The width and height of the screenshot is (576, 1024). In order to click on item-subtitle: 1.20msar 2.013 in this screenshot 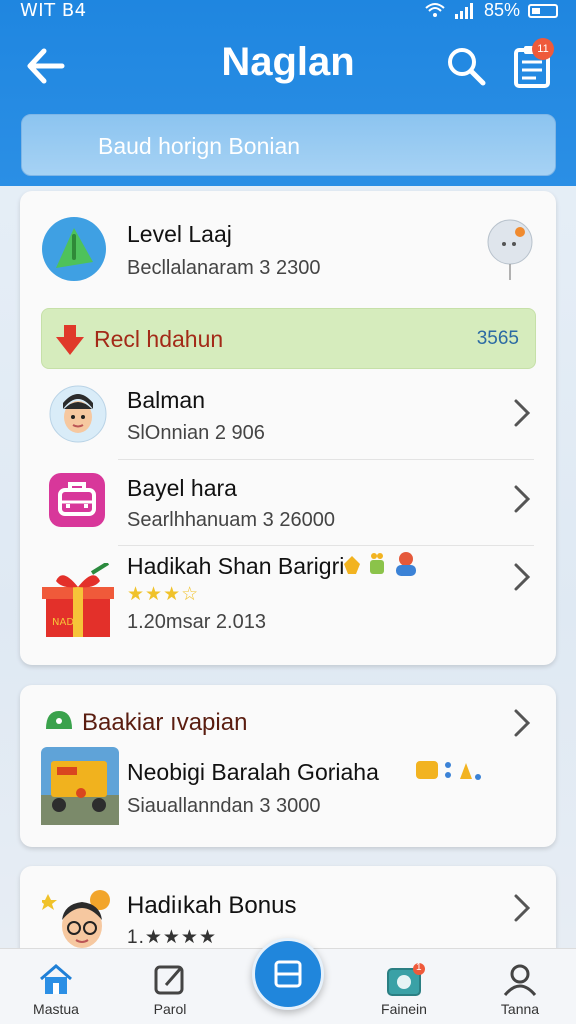, I will do `click(196, 622)`.